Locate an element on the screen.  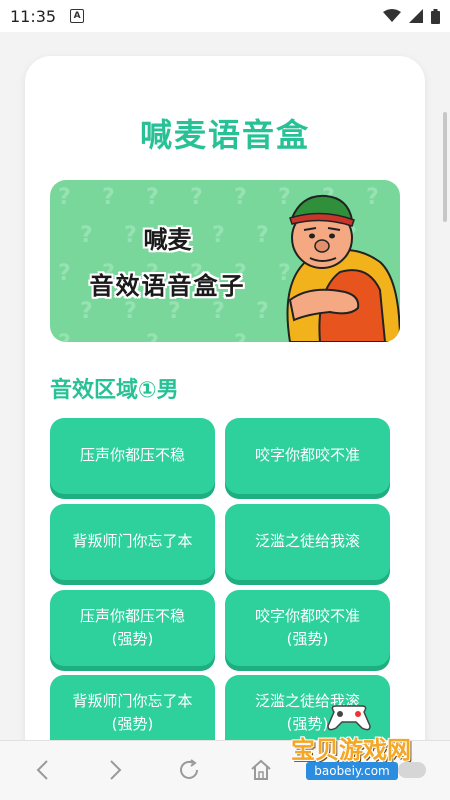
watermark-url: baobeiy.com is located at coordinates (352, 771).